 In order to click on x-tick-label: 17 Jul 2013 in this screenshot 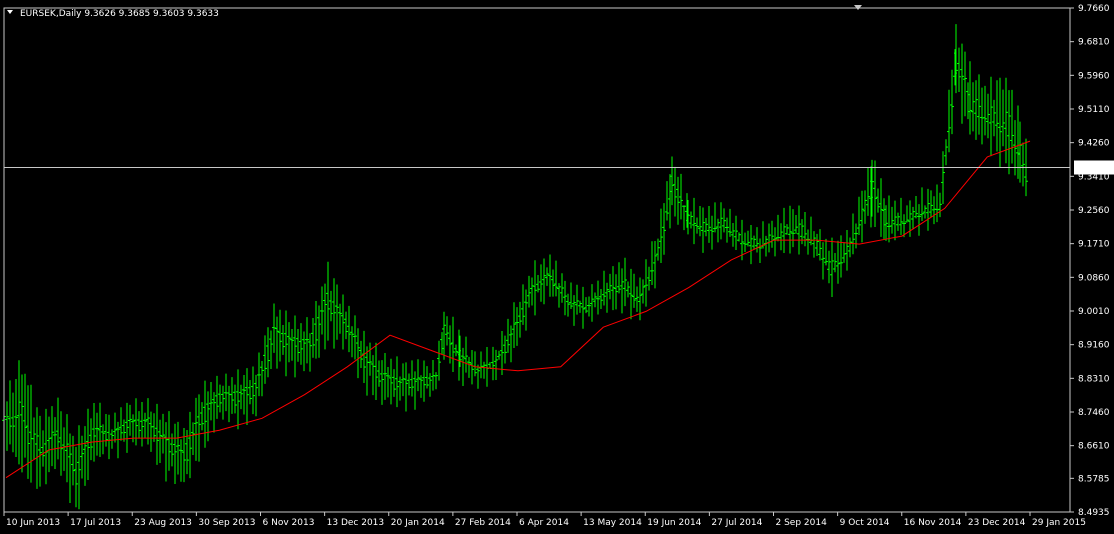, I will do `click(95, 523)`.